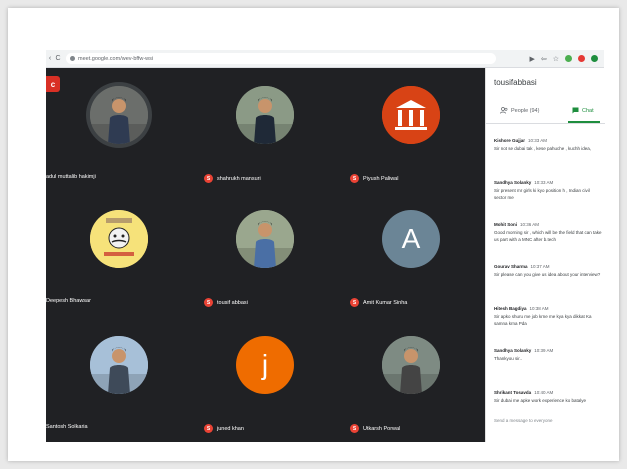 The image size is (627, 469). I want to click on participant-name-row: S Amit Kumar Sinha, so click(378, 302).